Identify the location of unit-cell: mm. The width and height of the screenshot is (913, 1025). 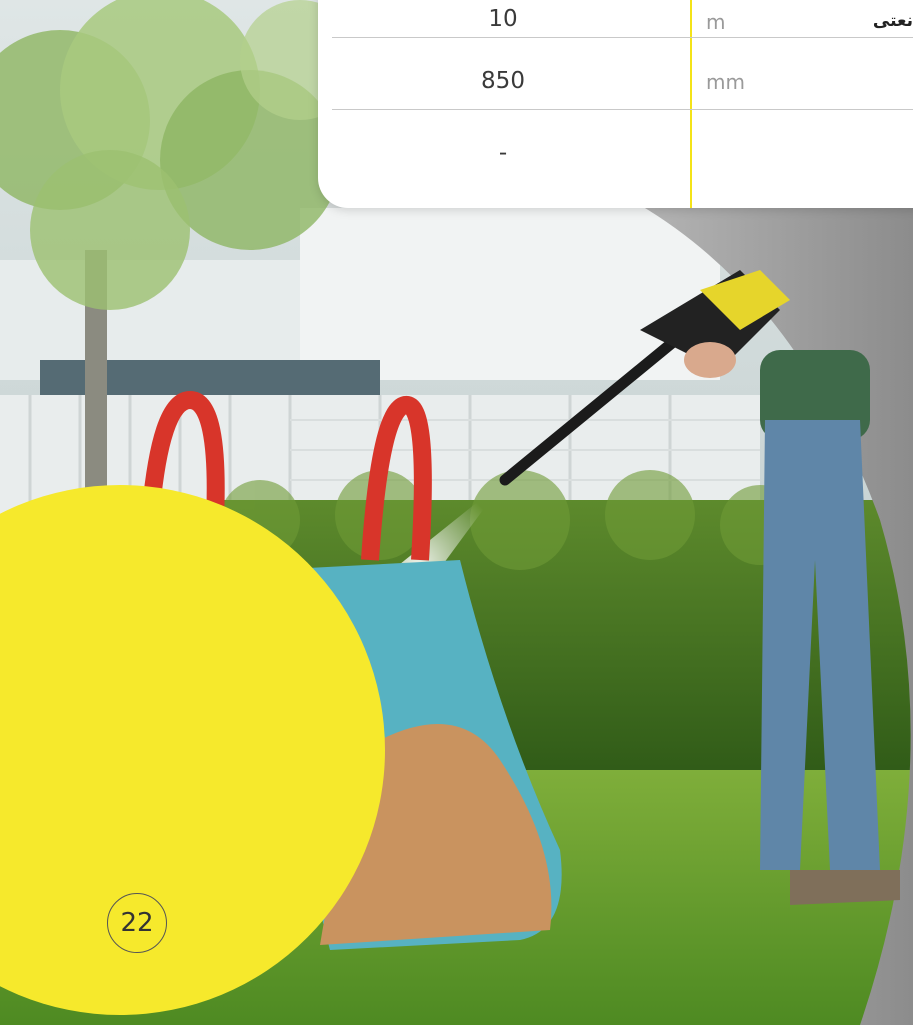
(725, 82).